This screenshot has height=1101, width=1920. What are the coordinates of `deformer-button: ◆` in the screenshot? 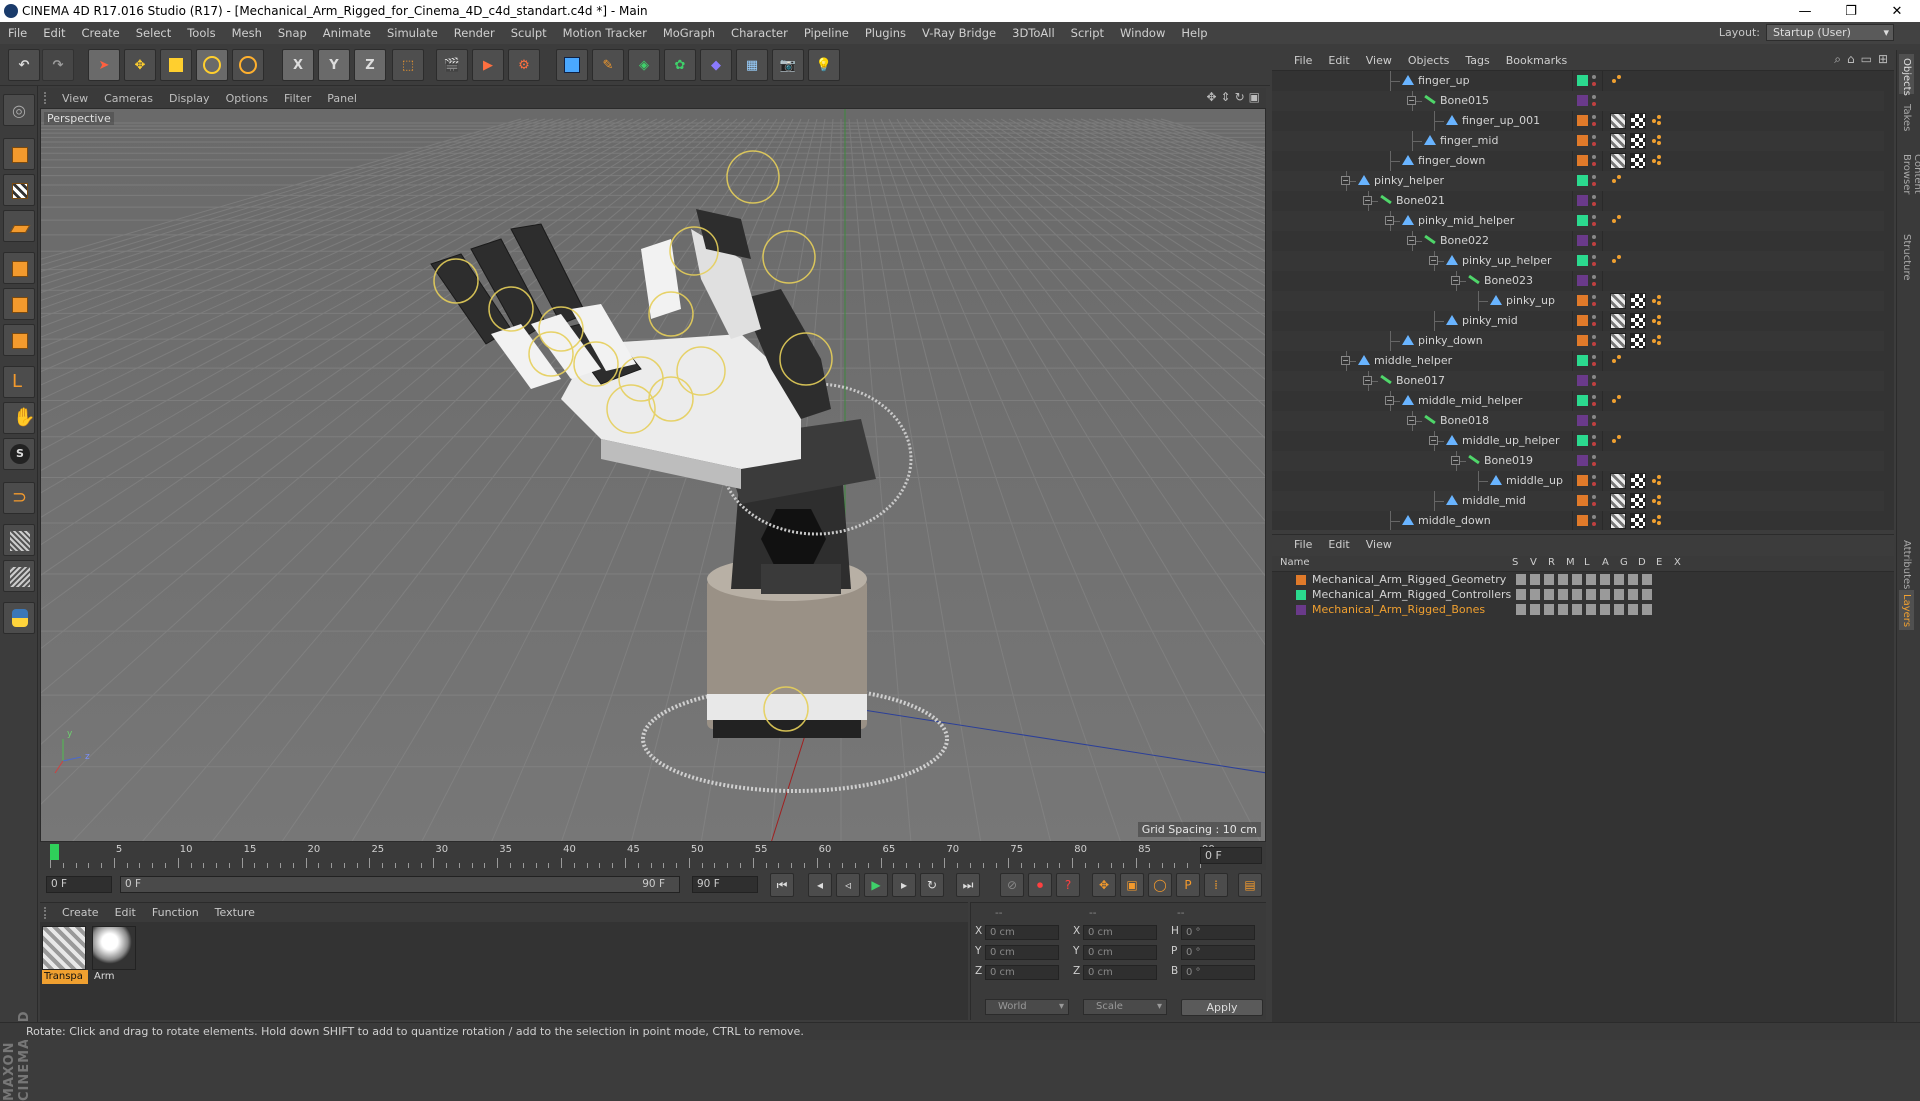 It's located at (716, 65).